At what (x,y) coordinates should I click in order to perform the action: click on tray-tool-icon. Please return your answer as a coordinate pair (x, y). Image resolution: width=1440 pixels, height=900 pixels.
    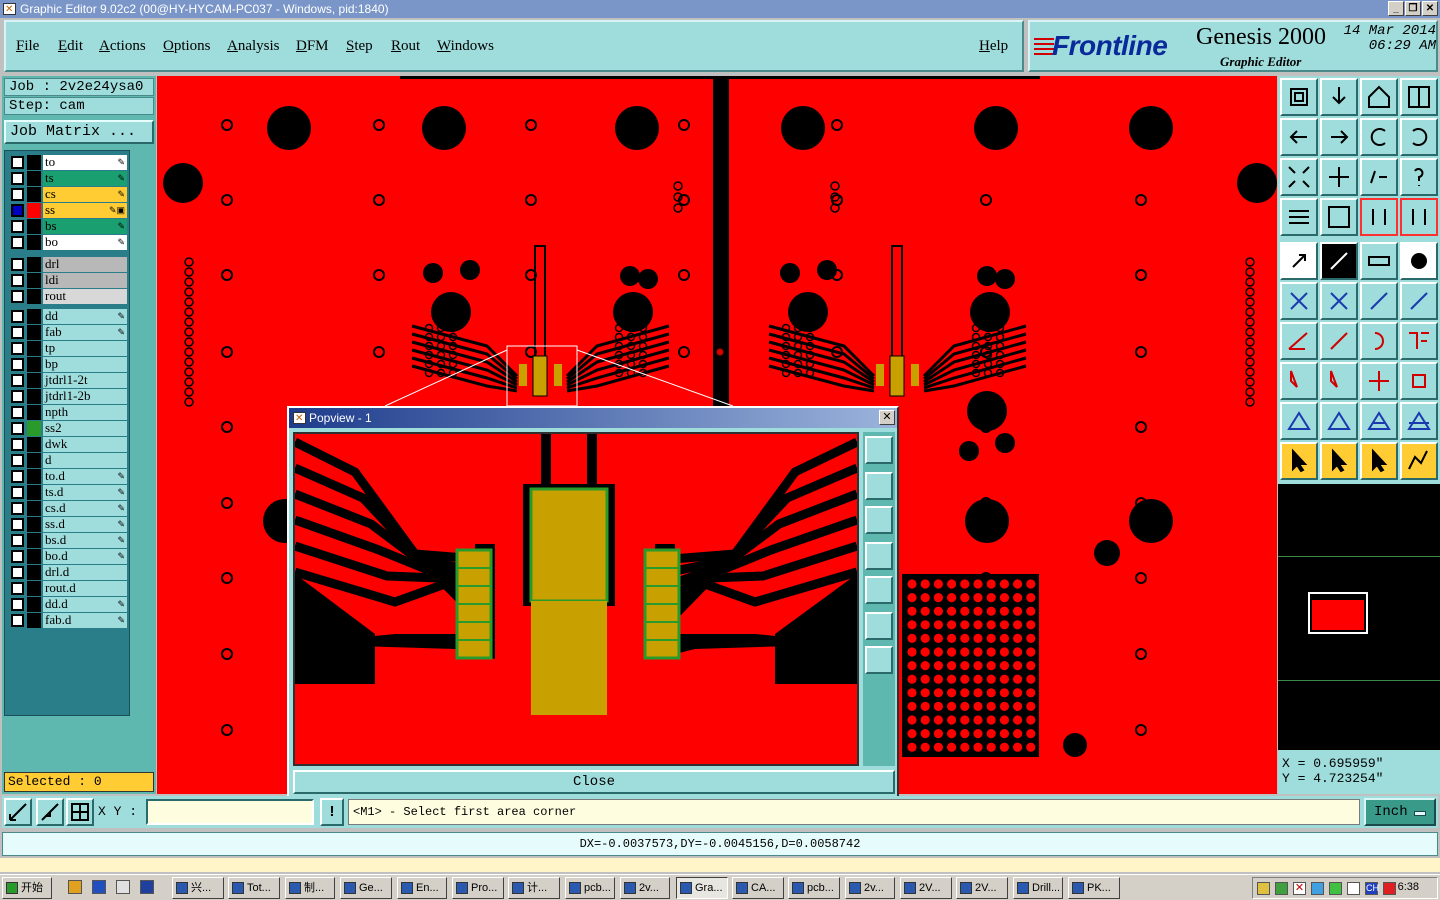
    Looking at the image, I should click on (1263, 888).